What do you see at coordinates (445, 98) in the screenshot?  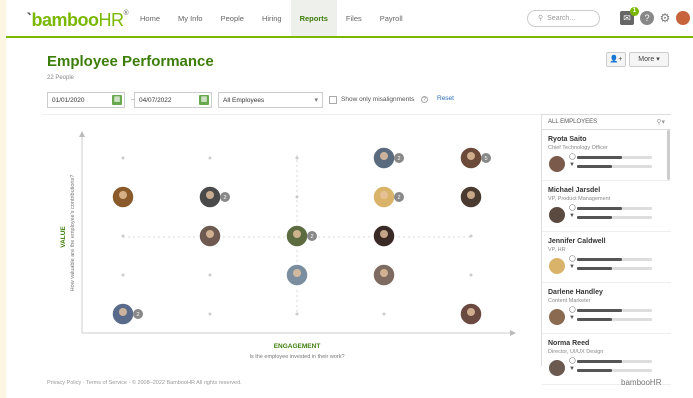 I see `reset-link: Reset` at bounding box center [445, 98].